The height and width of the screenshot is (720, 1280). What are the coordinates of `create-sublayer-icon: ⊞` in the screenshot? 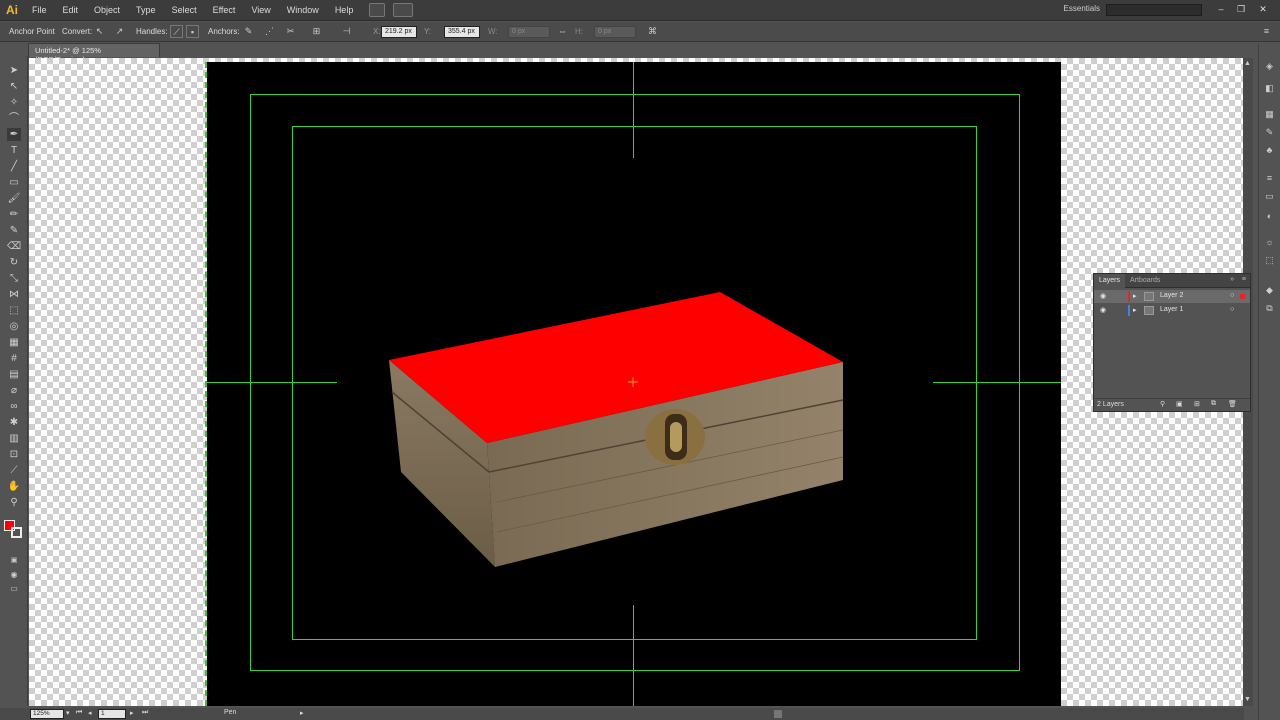 It's located at (1197, 404).